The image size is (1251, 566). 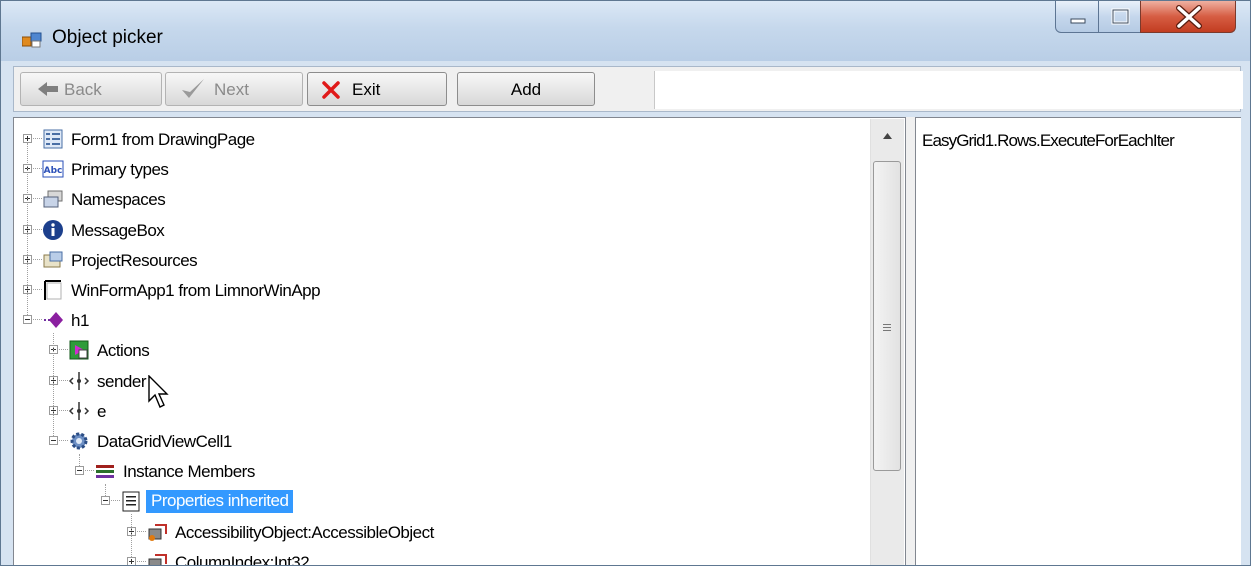 I want to click on tree-item-label: Actions, so click(x=123, y=350).